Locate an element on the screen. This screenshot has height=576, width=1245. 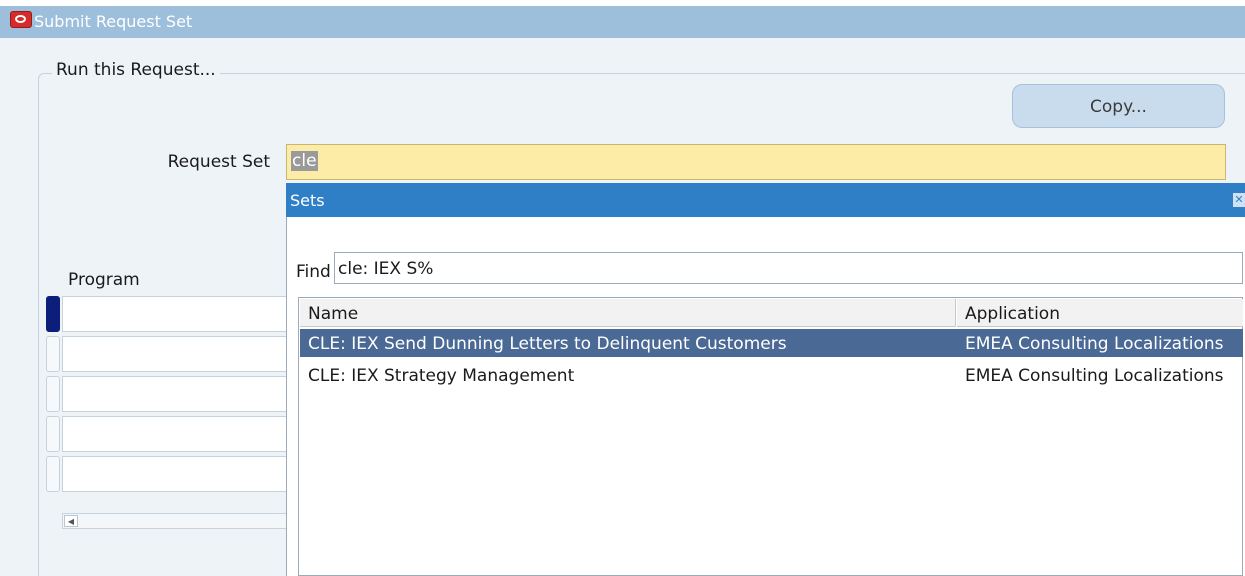
close-icon: ✕ is located at coordinates (1239, 200).